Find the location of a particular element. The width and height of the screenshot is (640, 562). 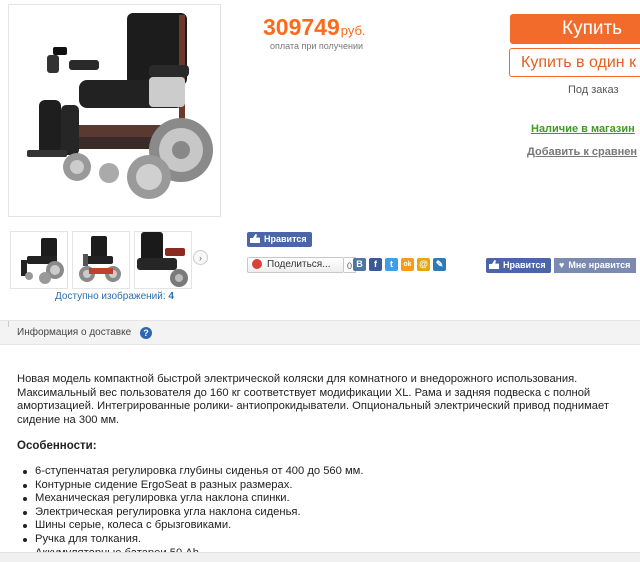

price-currency: руб. is located at coordinates (353, 30).